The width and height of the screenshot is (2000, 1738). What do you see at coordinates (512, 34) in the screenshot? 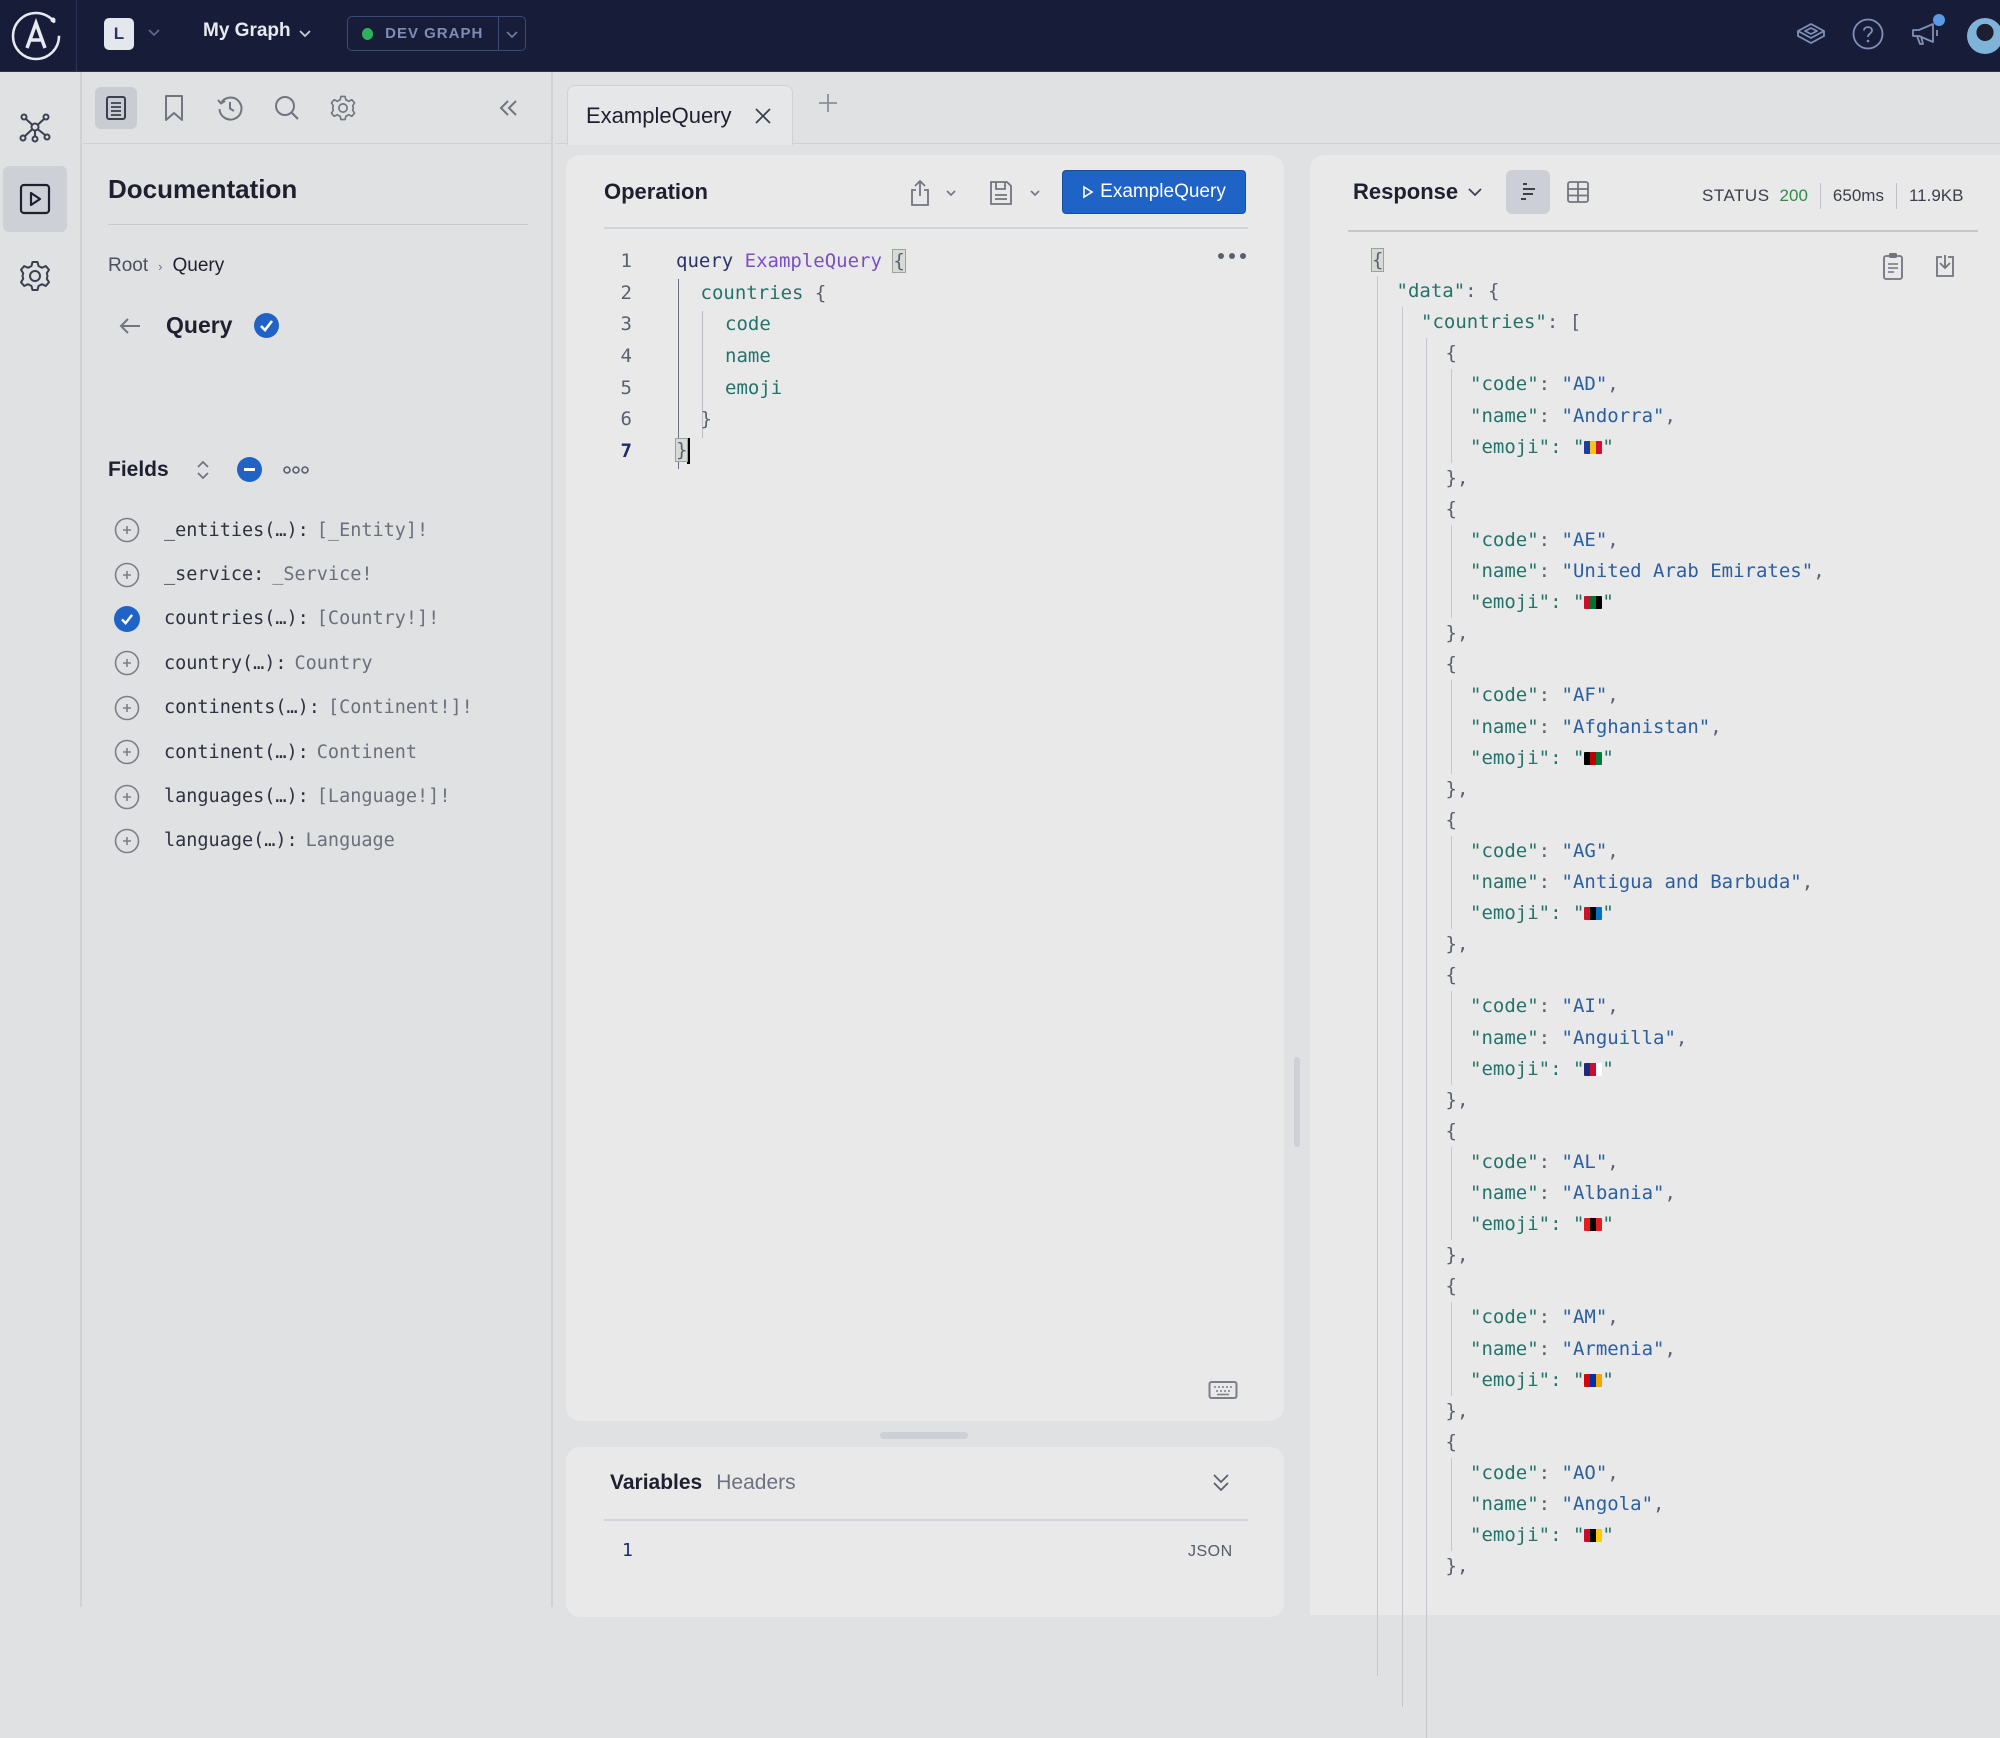
I see `variant-dropdown-button` at bounding box center [512, 34].